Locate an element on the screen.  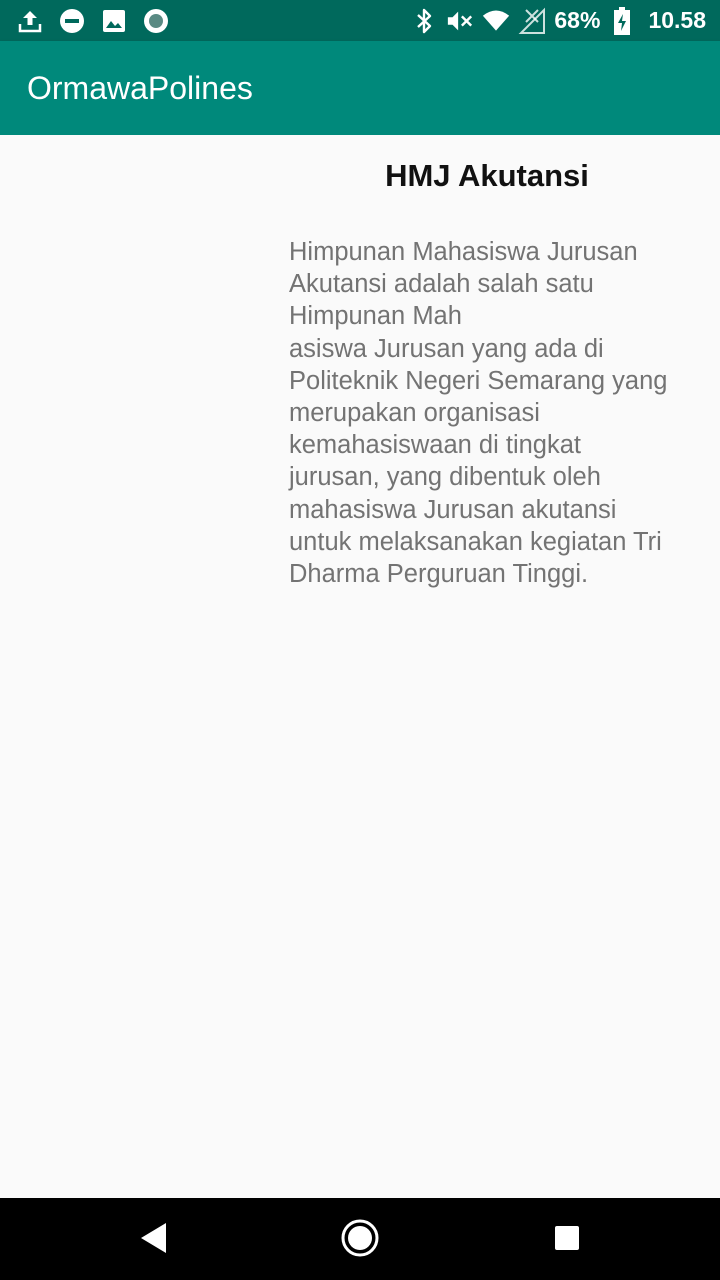
description-line: mahasiswa Jurusan akutansi is located at coordinates (453, 509).